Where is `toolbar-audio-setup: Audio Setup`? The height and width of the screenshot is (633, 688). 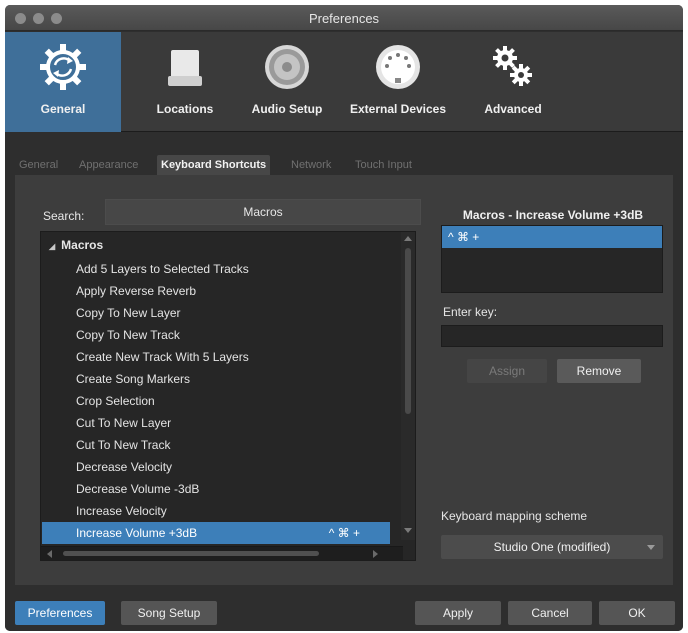
toolbar-audio-setup: Audio Setup is located at coordinates (287, 82).